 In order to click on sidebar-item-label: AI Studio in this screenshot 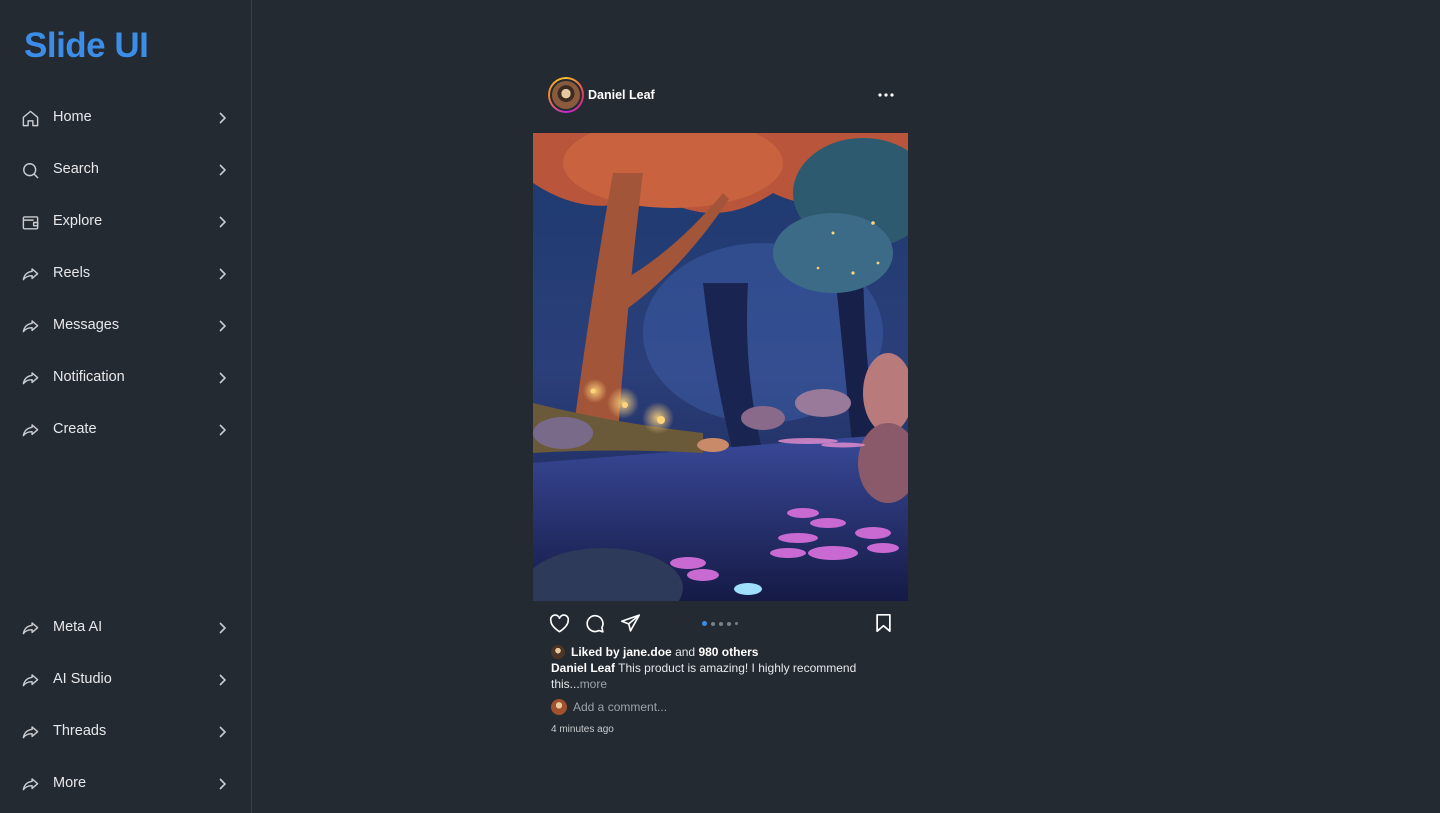, I will do `click(82, 679)`.